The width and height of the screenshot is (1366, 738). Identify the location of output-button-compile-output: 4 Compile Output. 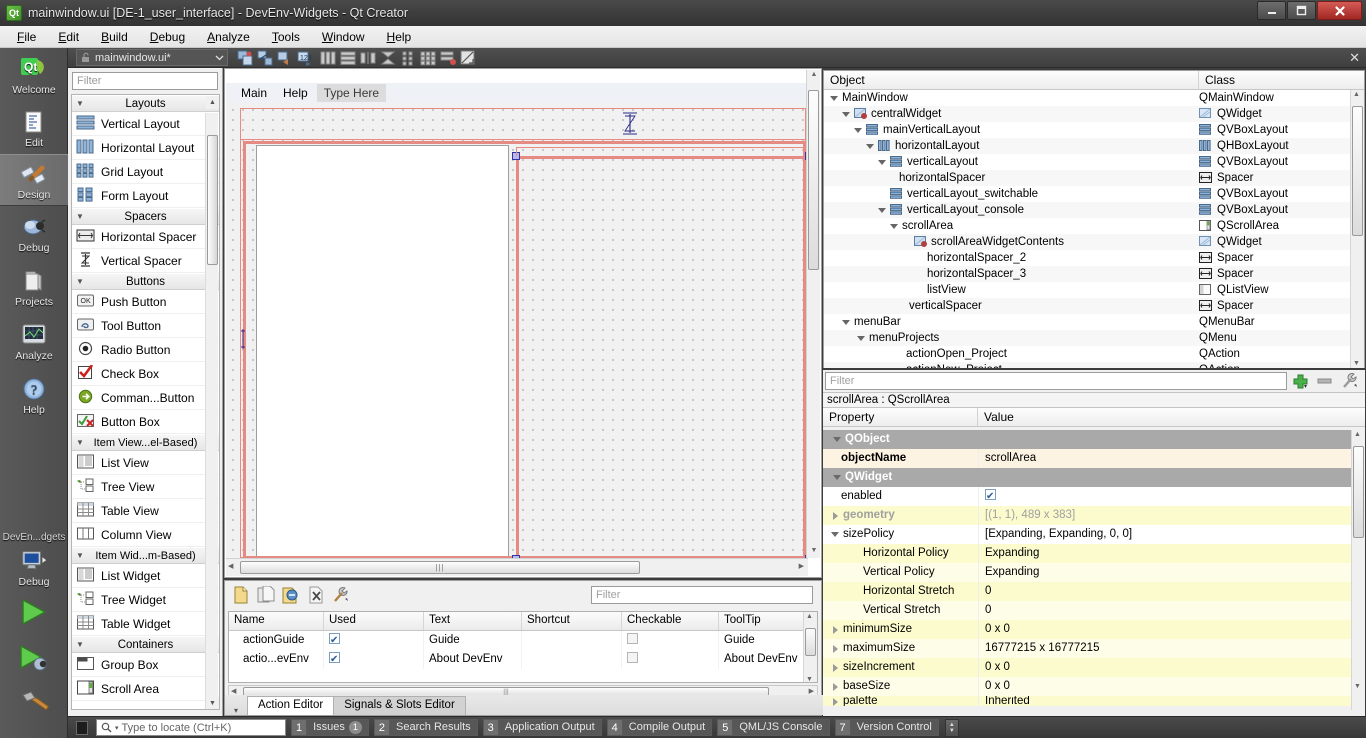
(659, 727).